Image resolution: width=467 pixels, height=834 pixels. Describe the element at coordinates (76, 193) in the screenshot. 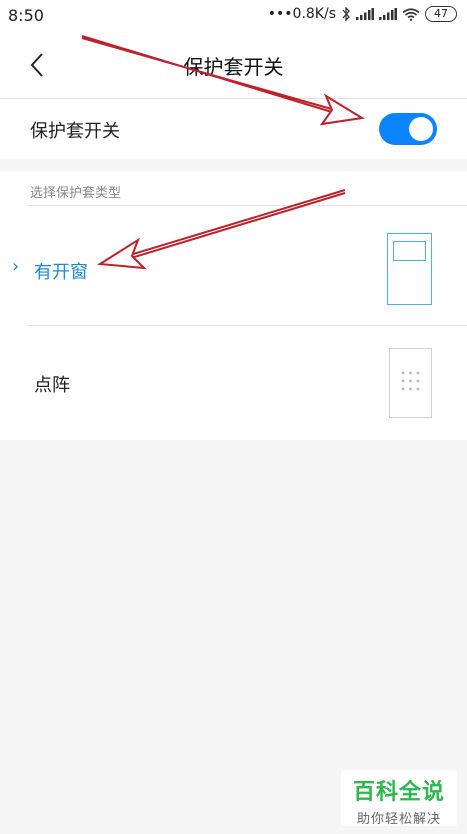

I see `section-label: 选择保护套类型` at that location.